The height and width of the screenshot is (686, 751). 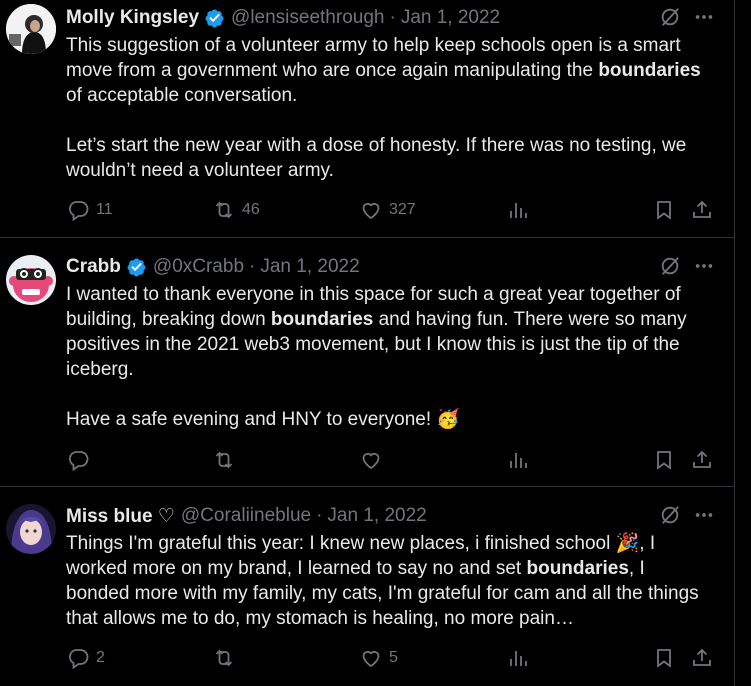 I want to click on author-handle: @Coraliineblue, so click(x=246, y=516).